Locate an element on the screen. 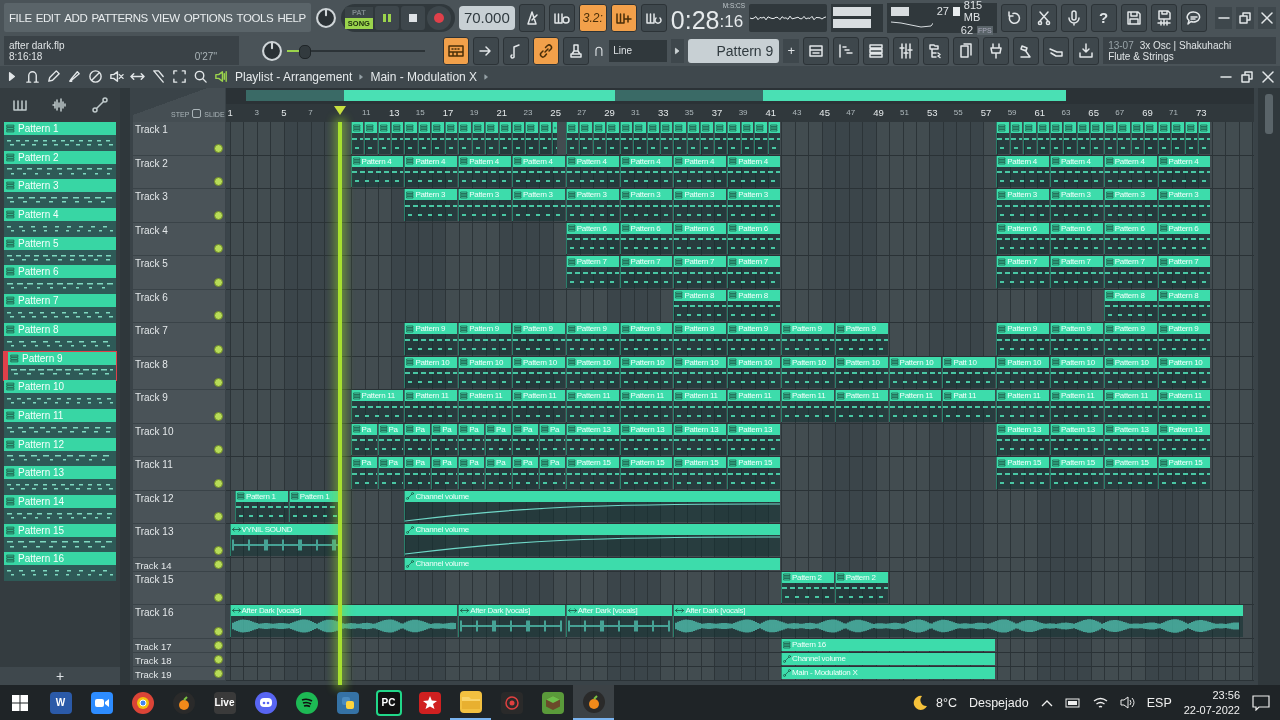 This screenshot has height=720, width=1280. track-header: Track 13 is located at coordinates (178, 541).